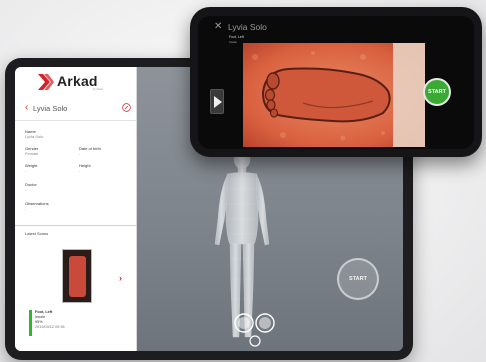 The height and width of the screenshot is (362, 486). I want to click on patient-header: ‹ Lyvia Solo, so click(78, 109).